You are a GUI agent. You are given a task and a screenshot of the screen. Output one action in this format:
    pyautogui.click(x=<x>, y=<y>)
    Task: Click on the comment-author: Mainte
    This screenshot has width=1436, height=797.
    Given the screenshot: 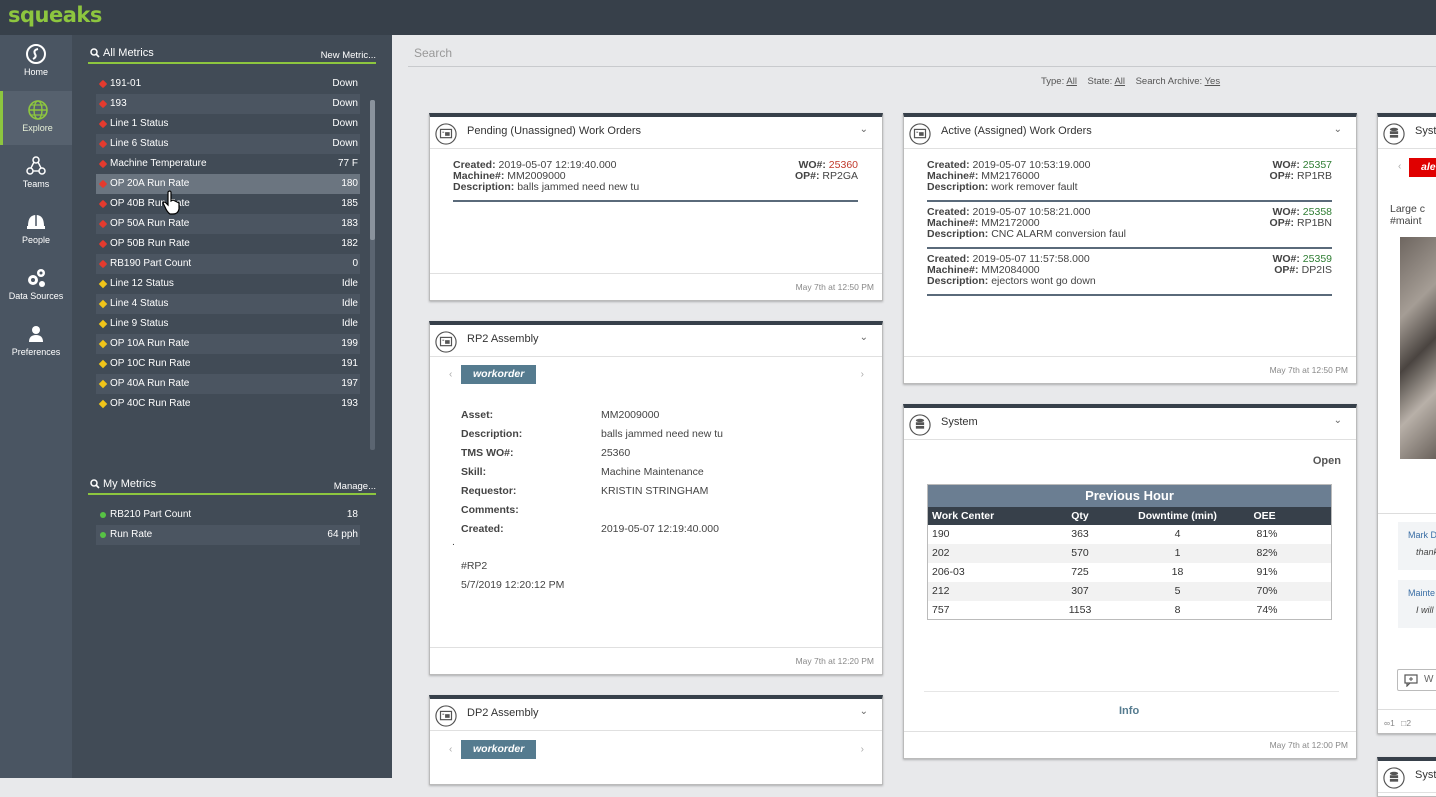 What is the action you would take?
    pyautogui.click(x=1421, y=593)
    